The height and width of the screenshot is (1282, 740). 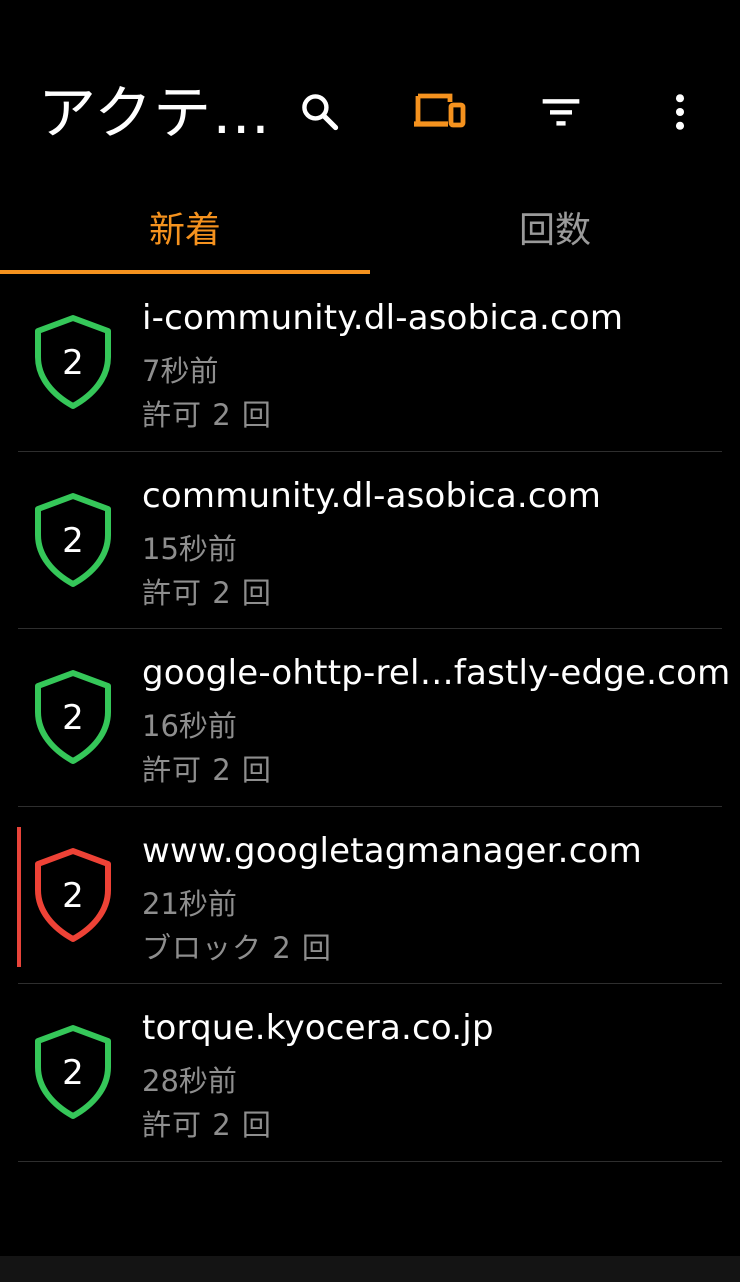 What do you see at coordinates (370, 895) in the screenshot?
I see `list-item-blocked: 2 www.googletagmanager.com 21秒前 ブロック 2 回` at bounding box center [370, 895].